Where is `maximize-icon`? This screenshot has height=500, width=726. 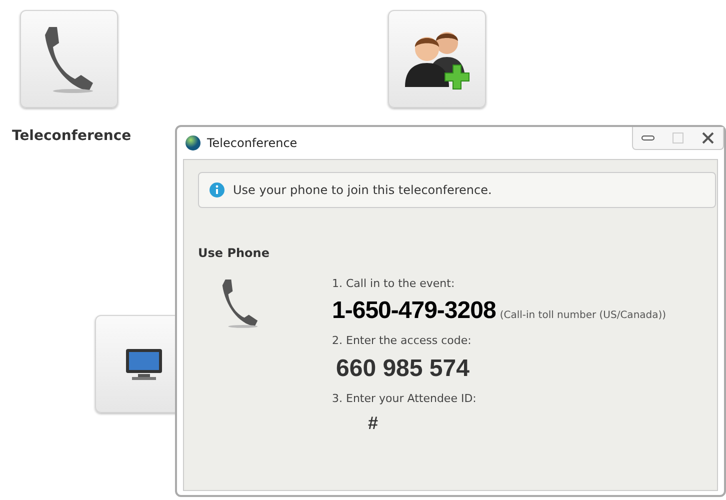
maximize-icon is located at coordinates (678, 138).